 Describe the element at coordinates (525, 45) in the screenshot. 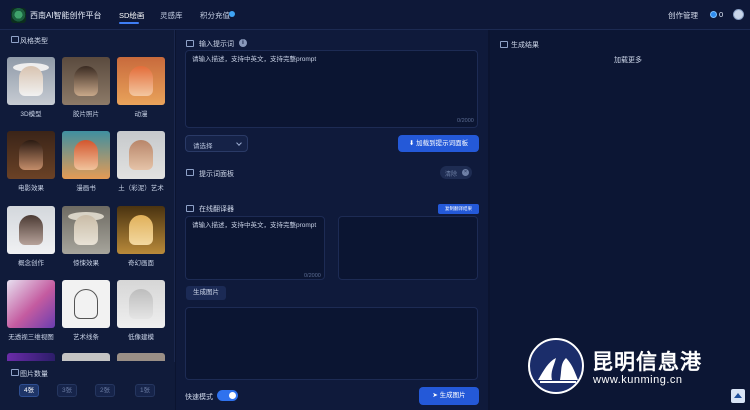

I see `result-title: 生成结果` at that location.